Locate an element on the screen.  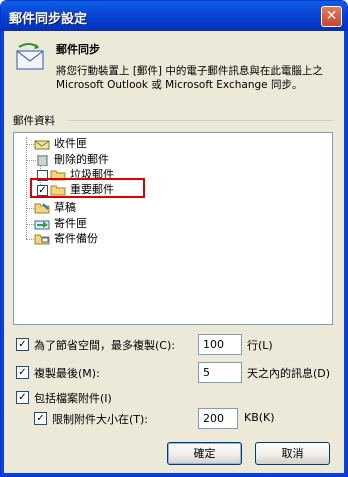
days-unit-label: 天之內的訊息(D) is located at coordinates (289, 373).